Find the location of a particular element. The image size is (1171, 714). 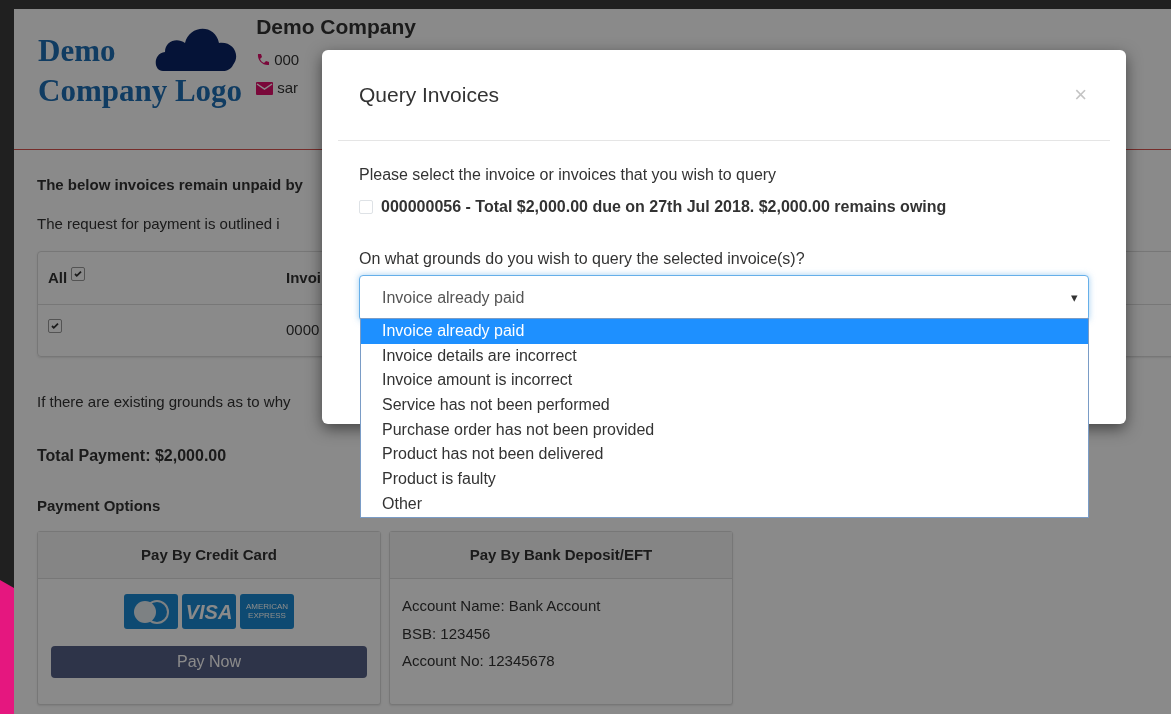

intro-text: The below invoices remain unpaid by is located at coordinates (170, 185).